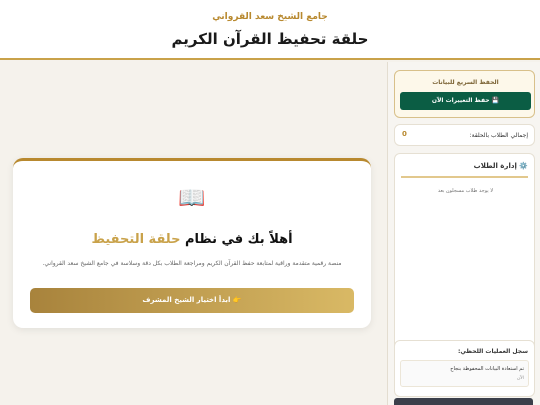  What do you see at coordinates (500, 166) in the screenshot?
I see `student-management-heading: ⚙️ إدارة الطلاب` at bounding box center [500, 166].